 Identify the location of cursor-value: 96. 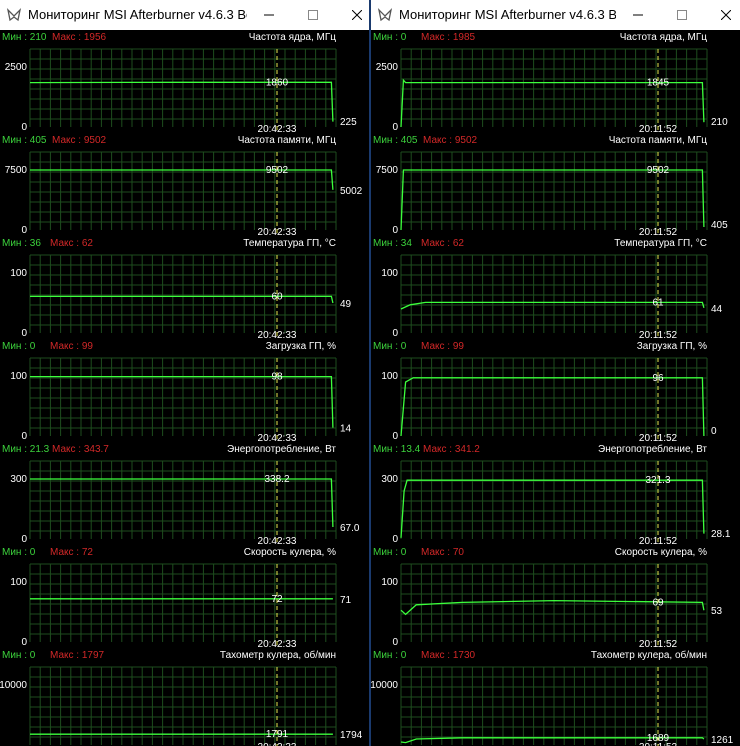
(658, 378).